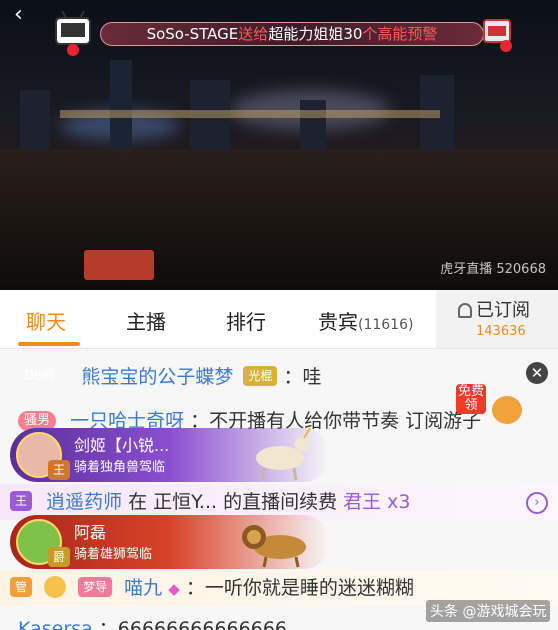  I want to click on free-gift-label: 免费领, so click(471, 399).